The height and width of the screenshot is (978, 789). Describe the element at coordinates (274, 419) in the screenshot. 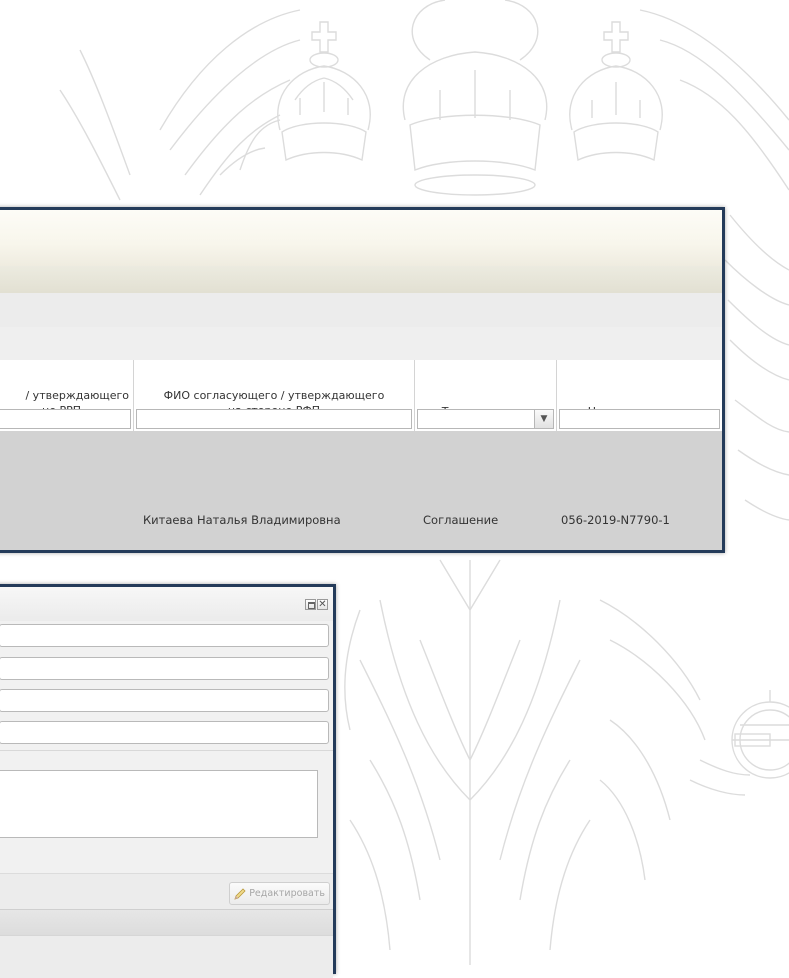

I see `filter-approver-rfp` at that location.